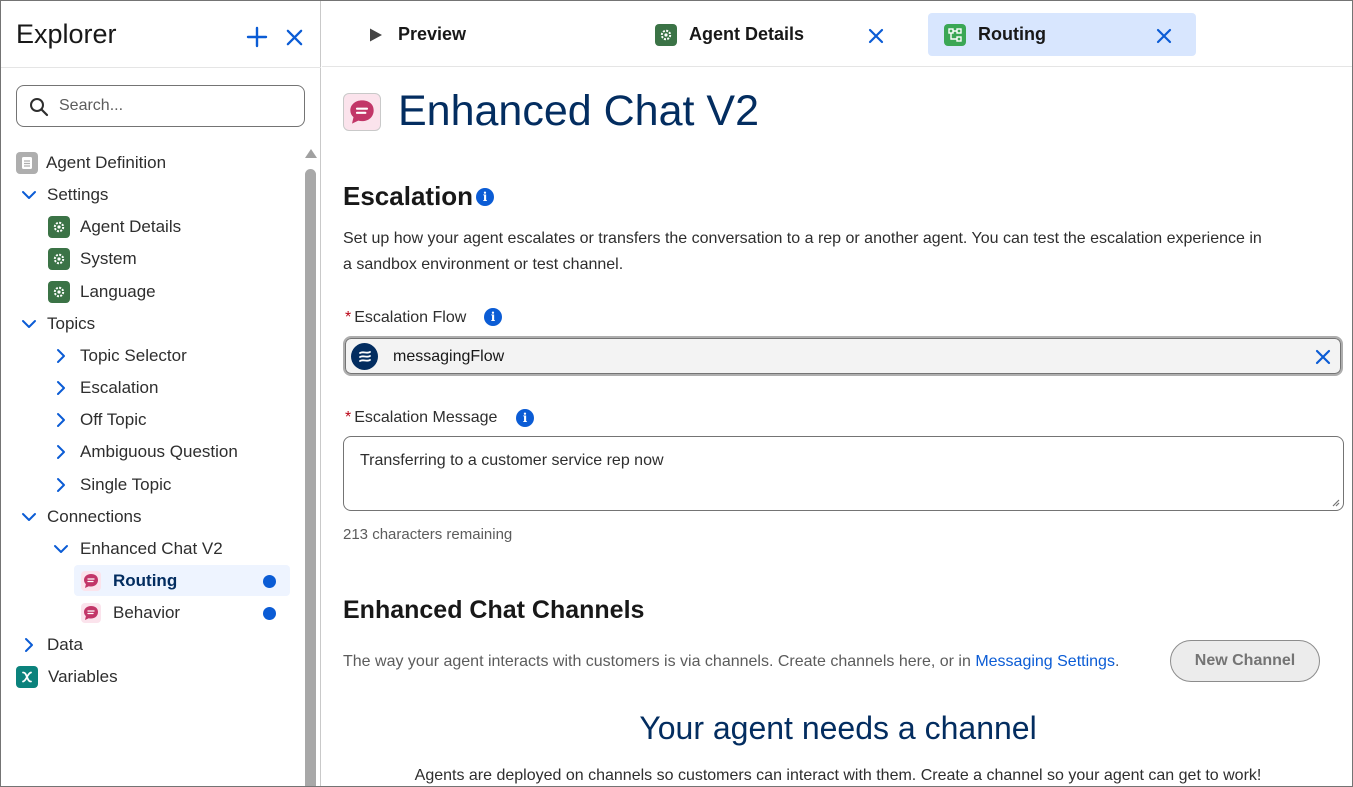 The image size is (1353, 787). I want to click on tree-item-single-topic: Single Topic, so click(112, 485).